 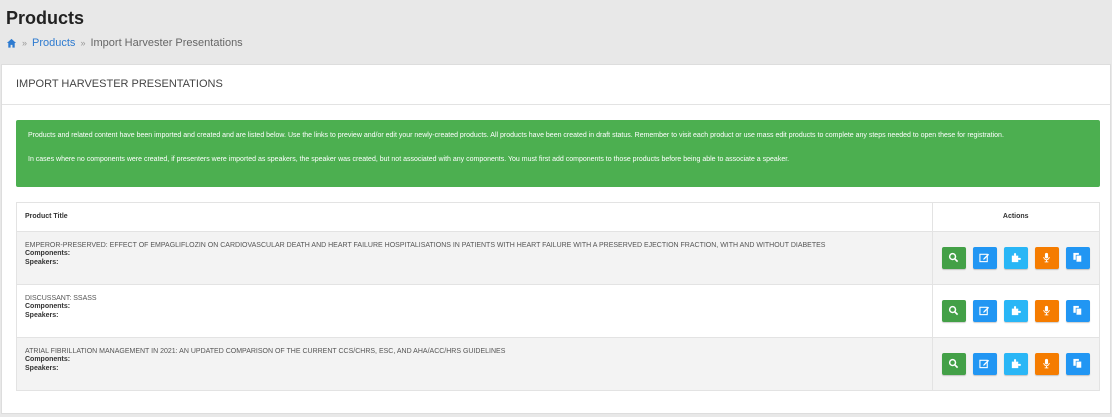 I want to click on breadcrumb-products-link: Products, so click(x=53, y=43).